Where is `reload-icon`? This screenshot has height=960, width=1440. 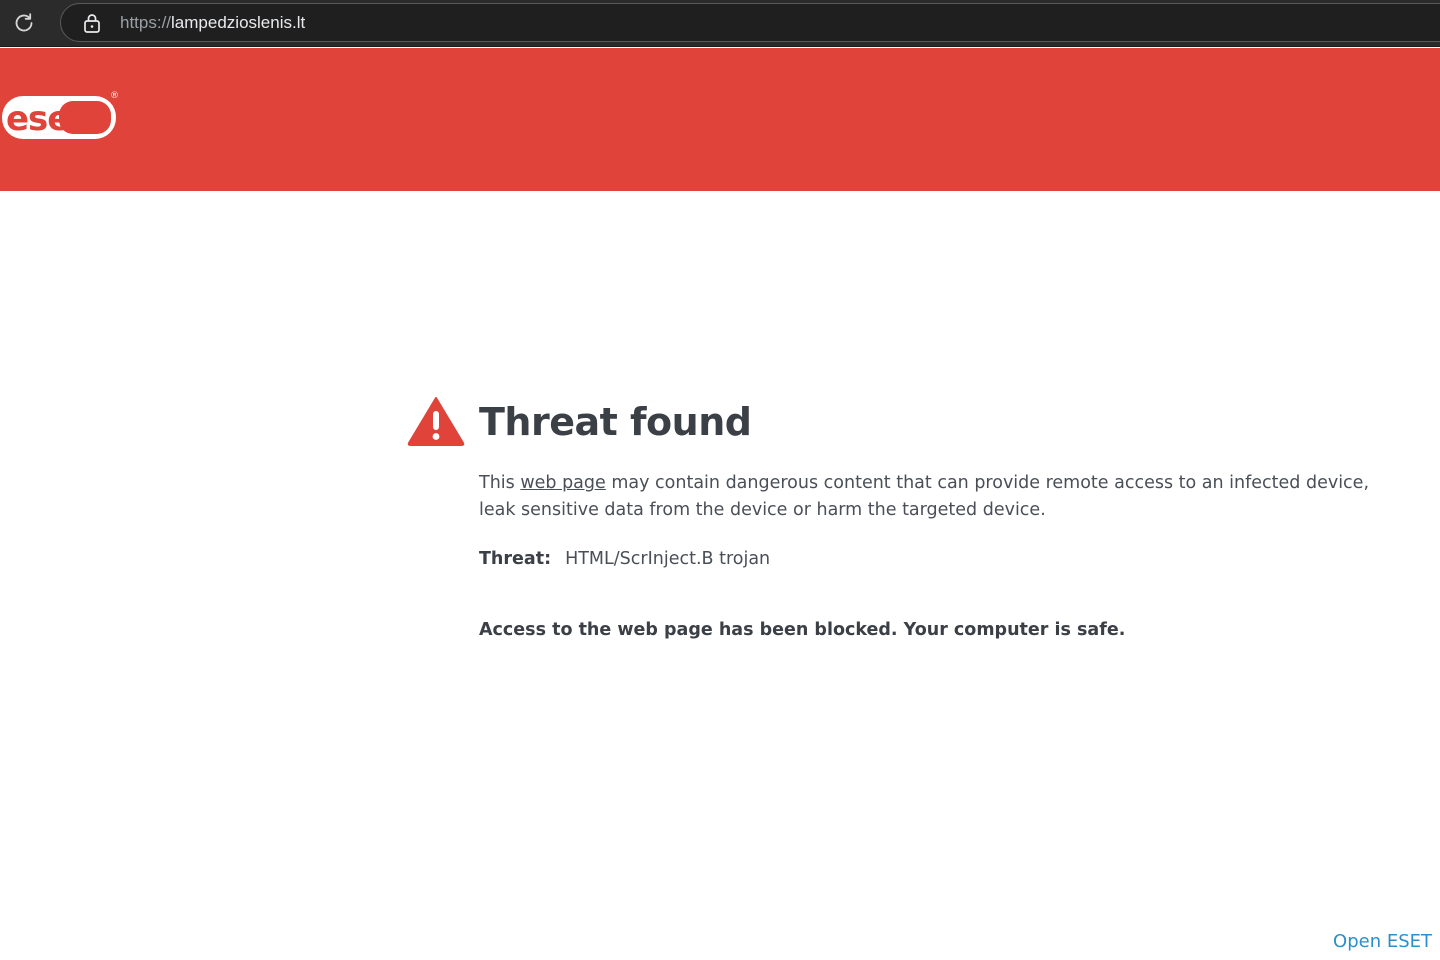 reload-icon is located at coordinates (24, 22).